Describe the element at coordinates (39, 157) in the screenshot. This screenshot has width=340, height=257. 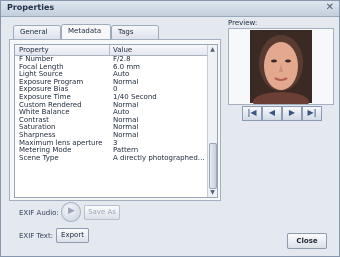
I see `property-name: Scene Type` at that location.